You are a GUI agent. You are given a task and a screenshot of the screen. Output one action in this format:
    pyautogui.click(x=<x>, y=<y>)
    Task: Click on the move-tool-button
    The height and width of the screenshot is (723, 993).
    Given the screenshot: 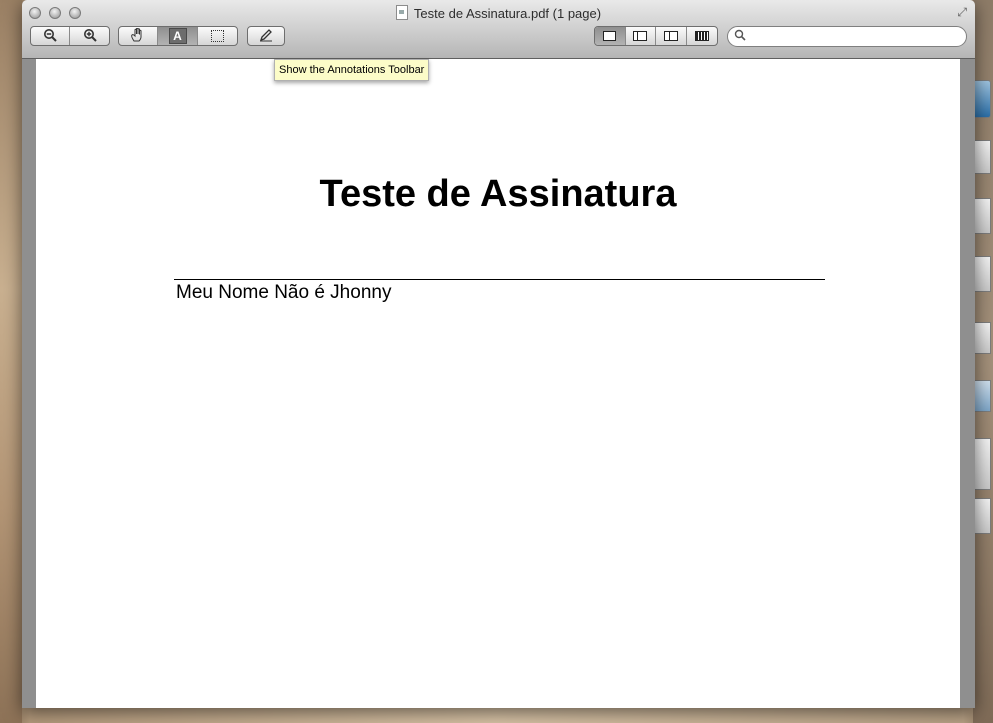 What is the action you would take?
    pyautogui.click(x=139, y=36)
    